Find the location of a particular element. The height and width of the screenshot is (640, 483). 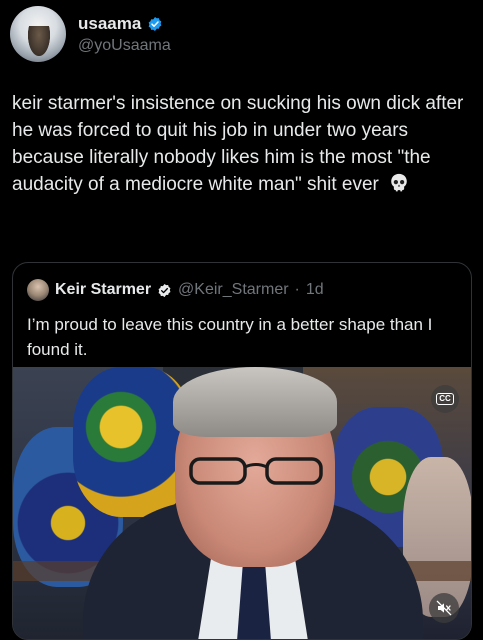

author-display-name: usaama is located at coordinates (109, 24).